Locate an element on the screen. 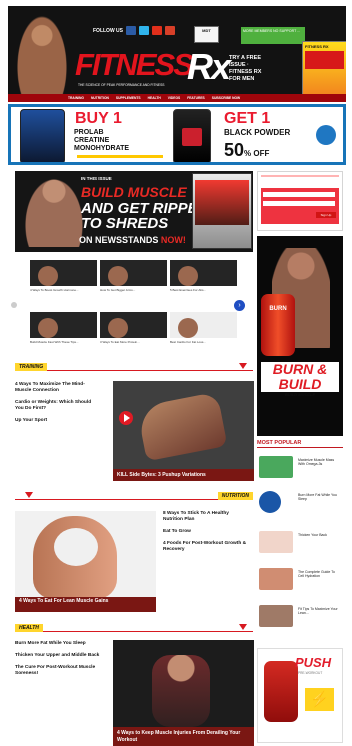  nav-supplements: SUPPLEMENTS is located at coordinates (128, 98).